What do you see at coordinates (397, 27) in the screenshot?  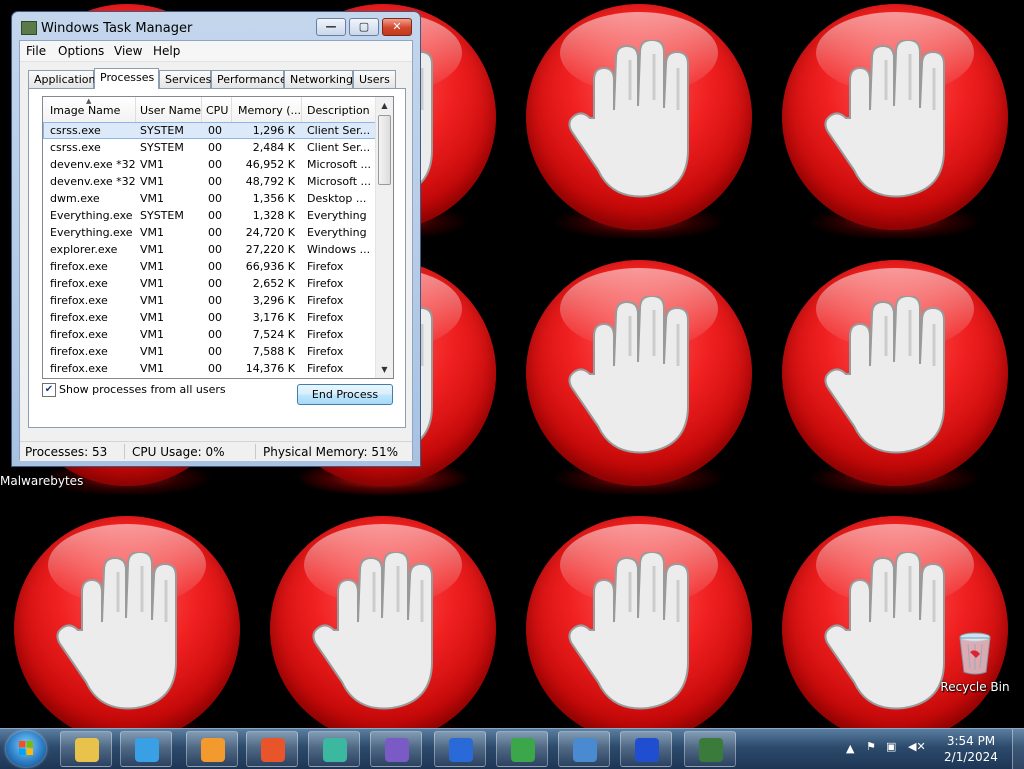 I see `close-button: ✕` at bounding box center [397, 27].